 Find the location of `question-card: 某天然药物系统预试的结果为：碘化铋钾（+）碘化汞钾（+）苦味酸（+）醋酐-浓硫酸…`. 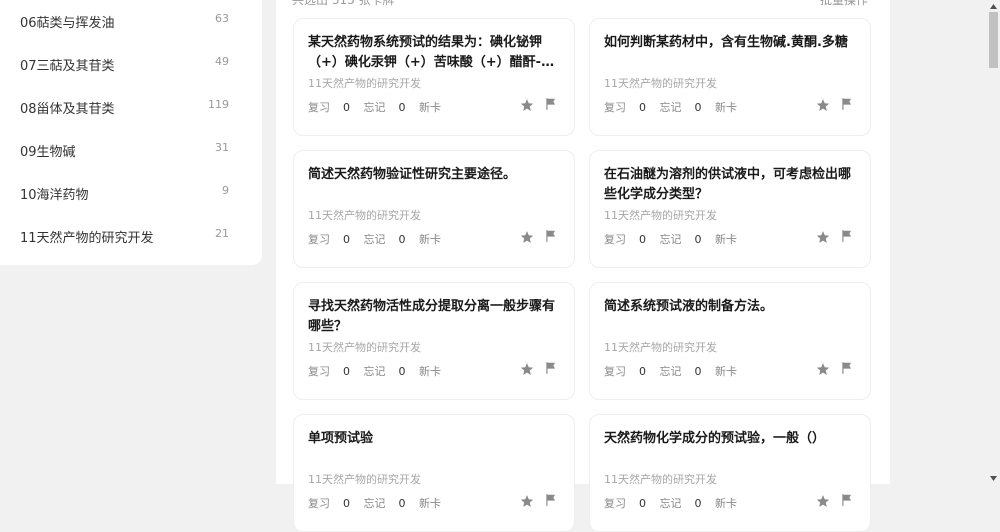

question-card: 某天然药物系统预试的结果为：碘化铋钾（+）碘化汞钾（+）苦味酸（+）醋酐-浓硫酸… is located at coordinates (434, 77).